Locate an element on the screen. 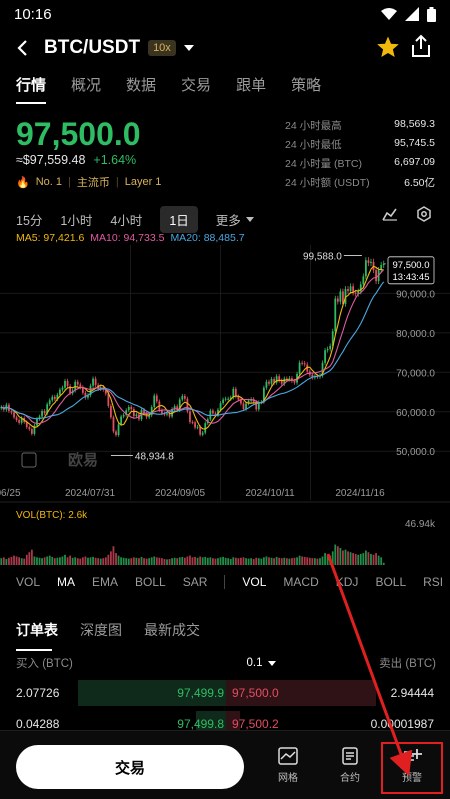 The height and width of the screenshot is (799, 450). chevron-left-icon is located at coordinates (23, 48).